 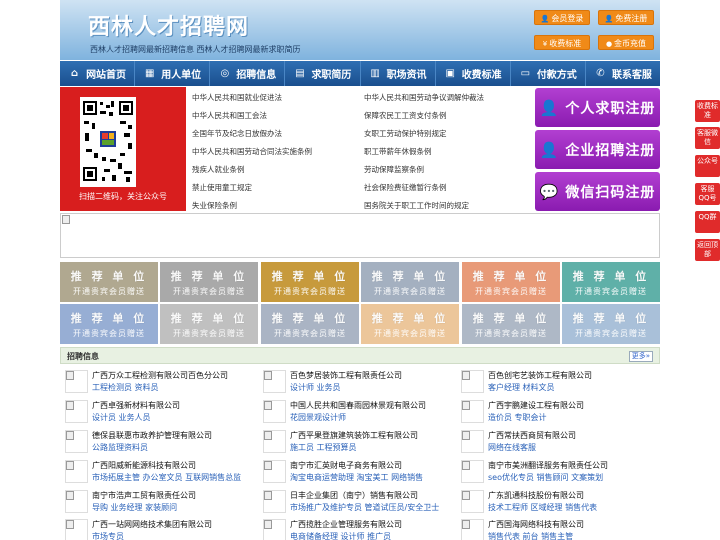 I want to click on side-tab-pricing: 收费标准, so click(x=707, y=111).